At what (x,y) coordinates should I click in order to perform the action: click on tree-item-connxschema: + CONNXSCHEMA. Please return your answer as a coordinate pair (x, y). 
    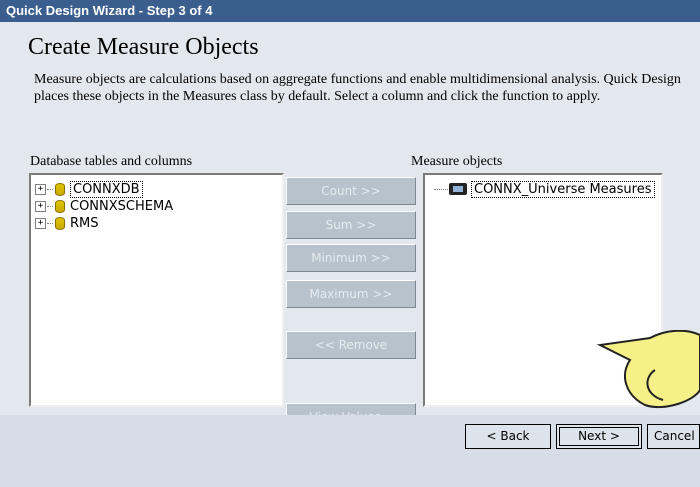
    Looking at the image, I should click on (104, 206).